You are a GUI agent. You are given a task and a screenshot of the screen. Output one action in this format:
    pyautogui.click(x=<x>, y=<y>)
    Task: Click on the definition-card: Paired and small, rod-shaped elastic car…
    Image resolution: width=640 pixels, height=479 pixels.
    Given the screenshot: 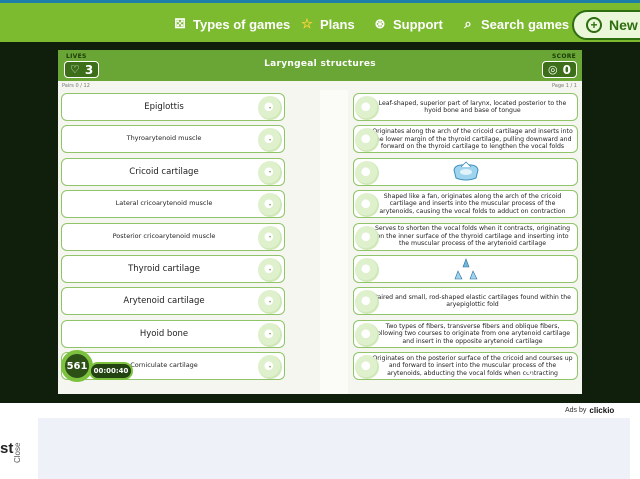 What is the action you would take?
    pyautogui.click(x=465, y=301)
    